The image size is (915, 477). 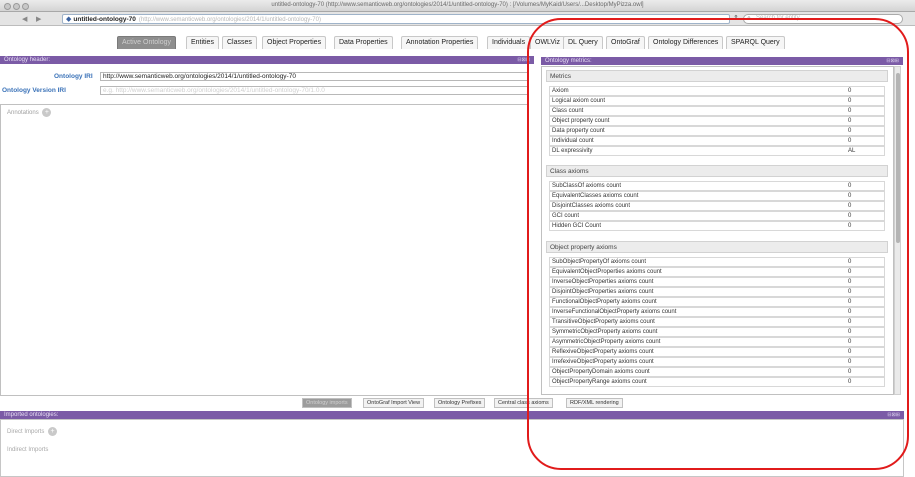 What do you see at coordinates (34, 90) in the screenshot?
I see `ontology-version-iri-label: Ontology Version IRI` at bounding box center [34, 90].